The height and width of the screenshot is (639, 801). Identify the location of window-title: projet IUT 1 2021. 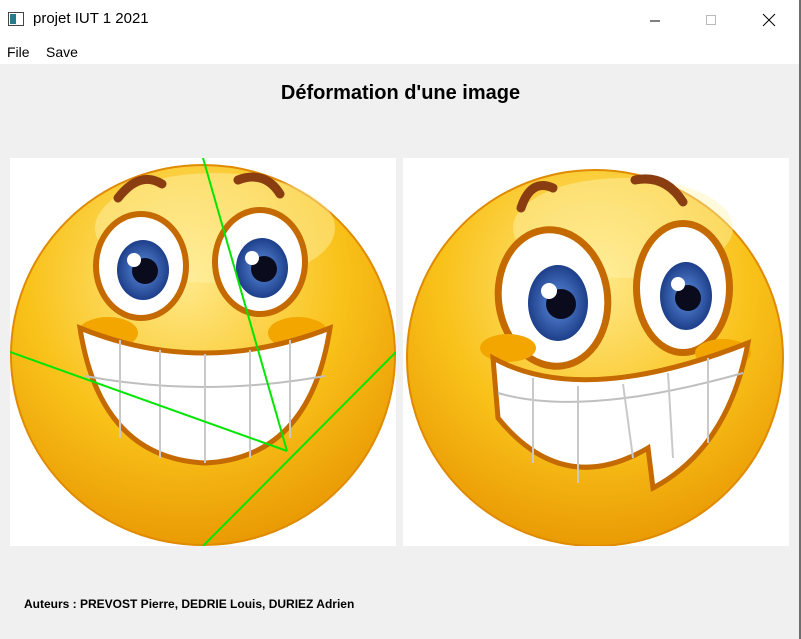
(91, 18).